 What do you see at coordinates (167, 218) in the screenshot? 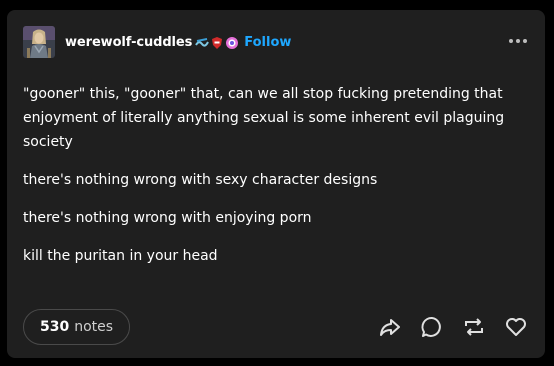
I see `post-paragraph: there's nothing wrong with enjoying porn` at bounding box center [167, 218].